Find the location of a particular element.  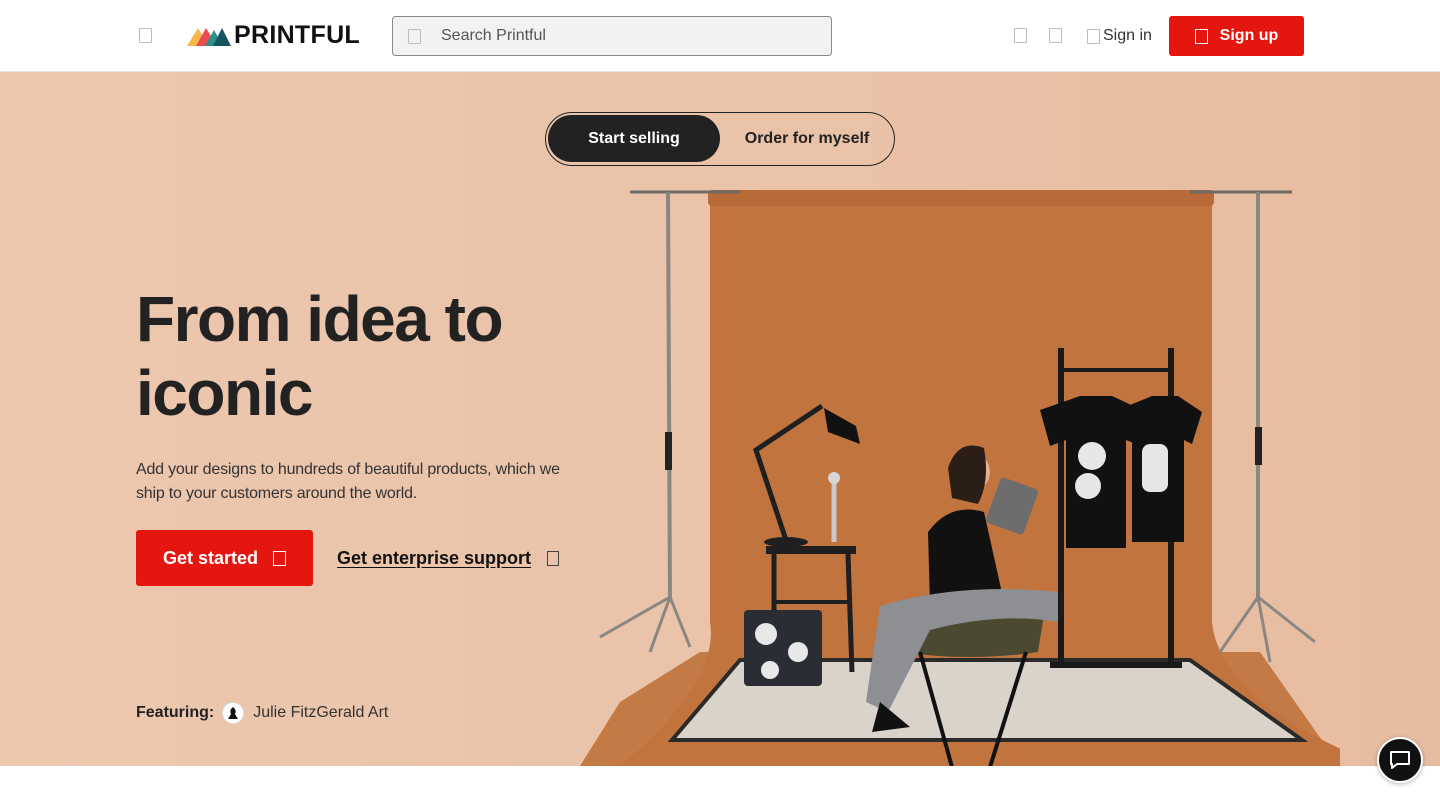

artist-avatar is located at coordinates (233, 713).